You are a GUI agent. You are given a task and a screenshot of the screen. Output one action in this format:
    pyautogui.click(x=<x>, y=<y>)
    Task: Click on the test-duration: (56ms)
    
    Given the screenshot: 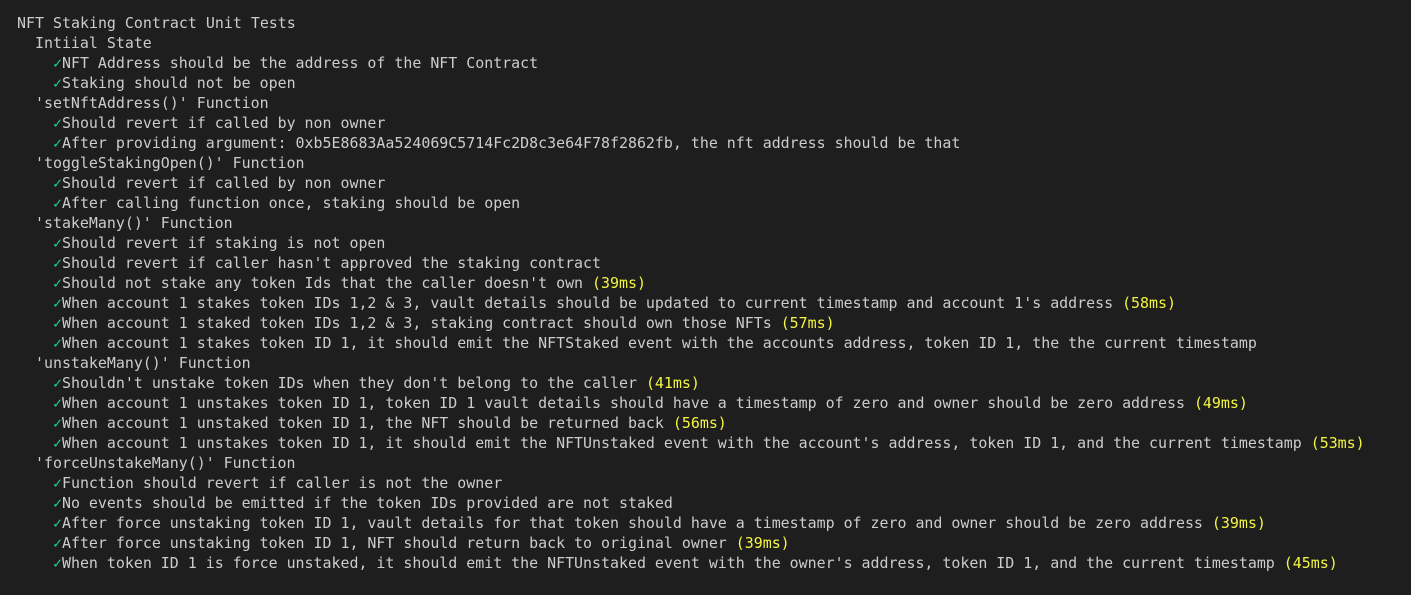 What is the action you would take?
    pyautogui.click(x=699, y=423)
    